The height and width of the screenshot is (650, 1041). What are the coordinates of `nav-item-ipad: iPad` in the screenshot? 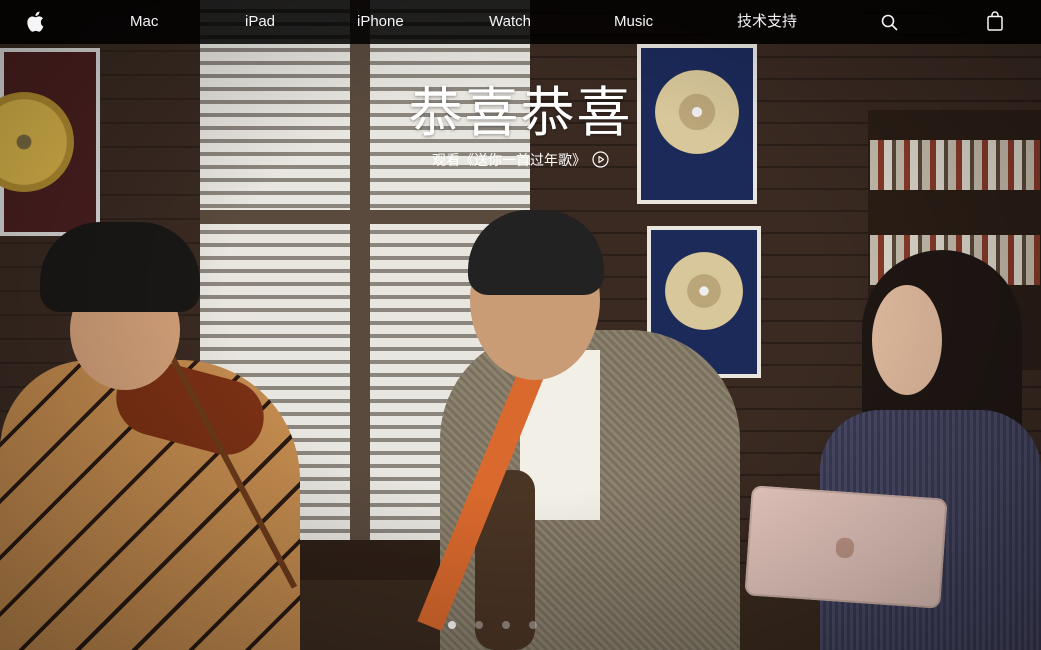 It's located at (260, 22).